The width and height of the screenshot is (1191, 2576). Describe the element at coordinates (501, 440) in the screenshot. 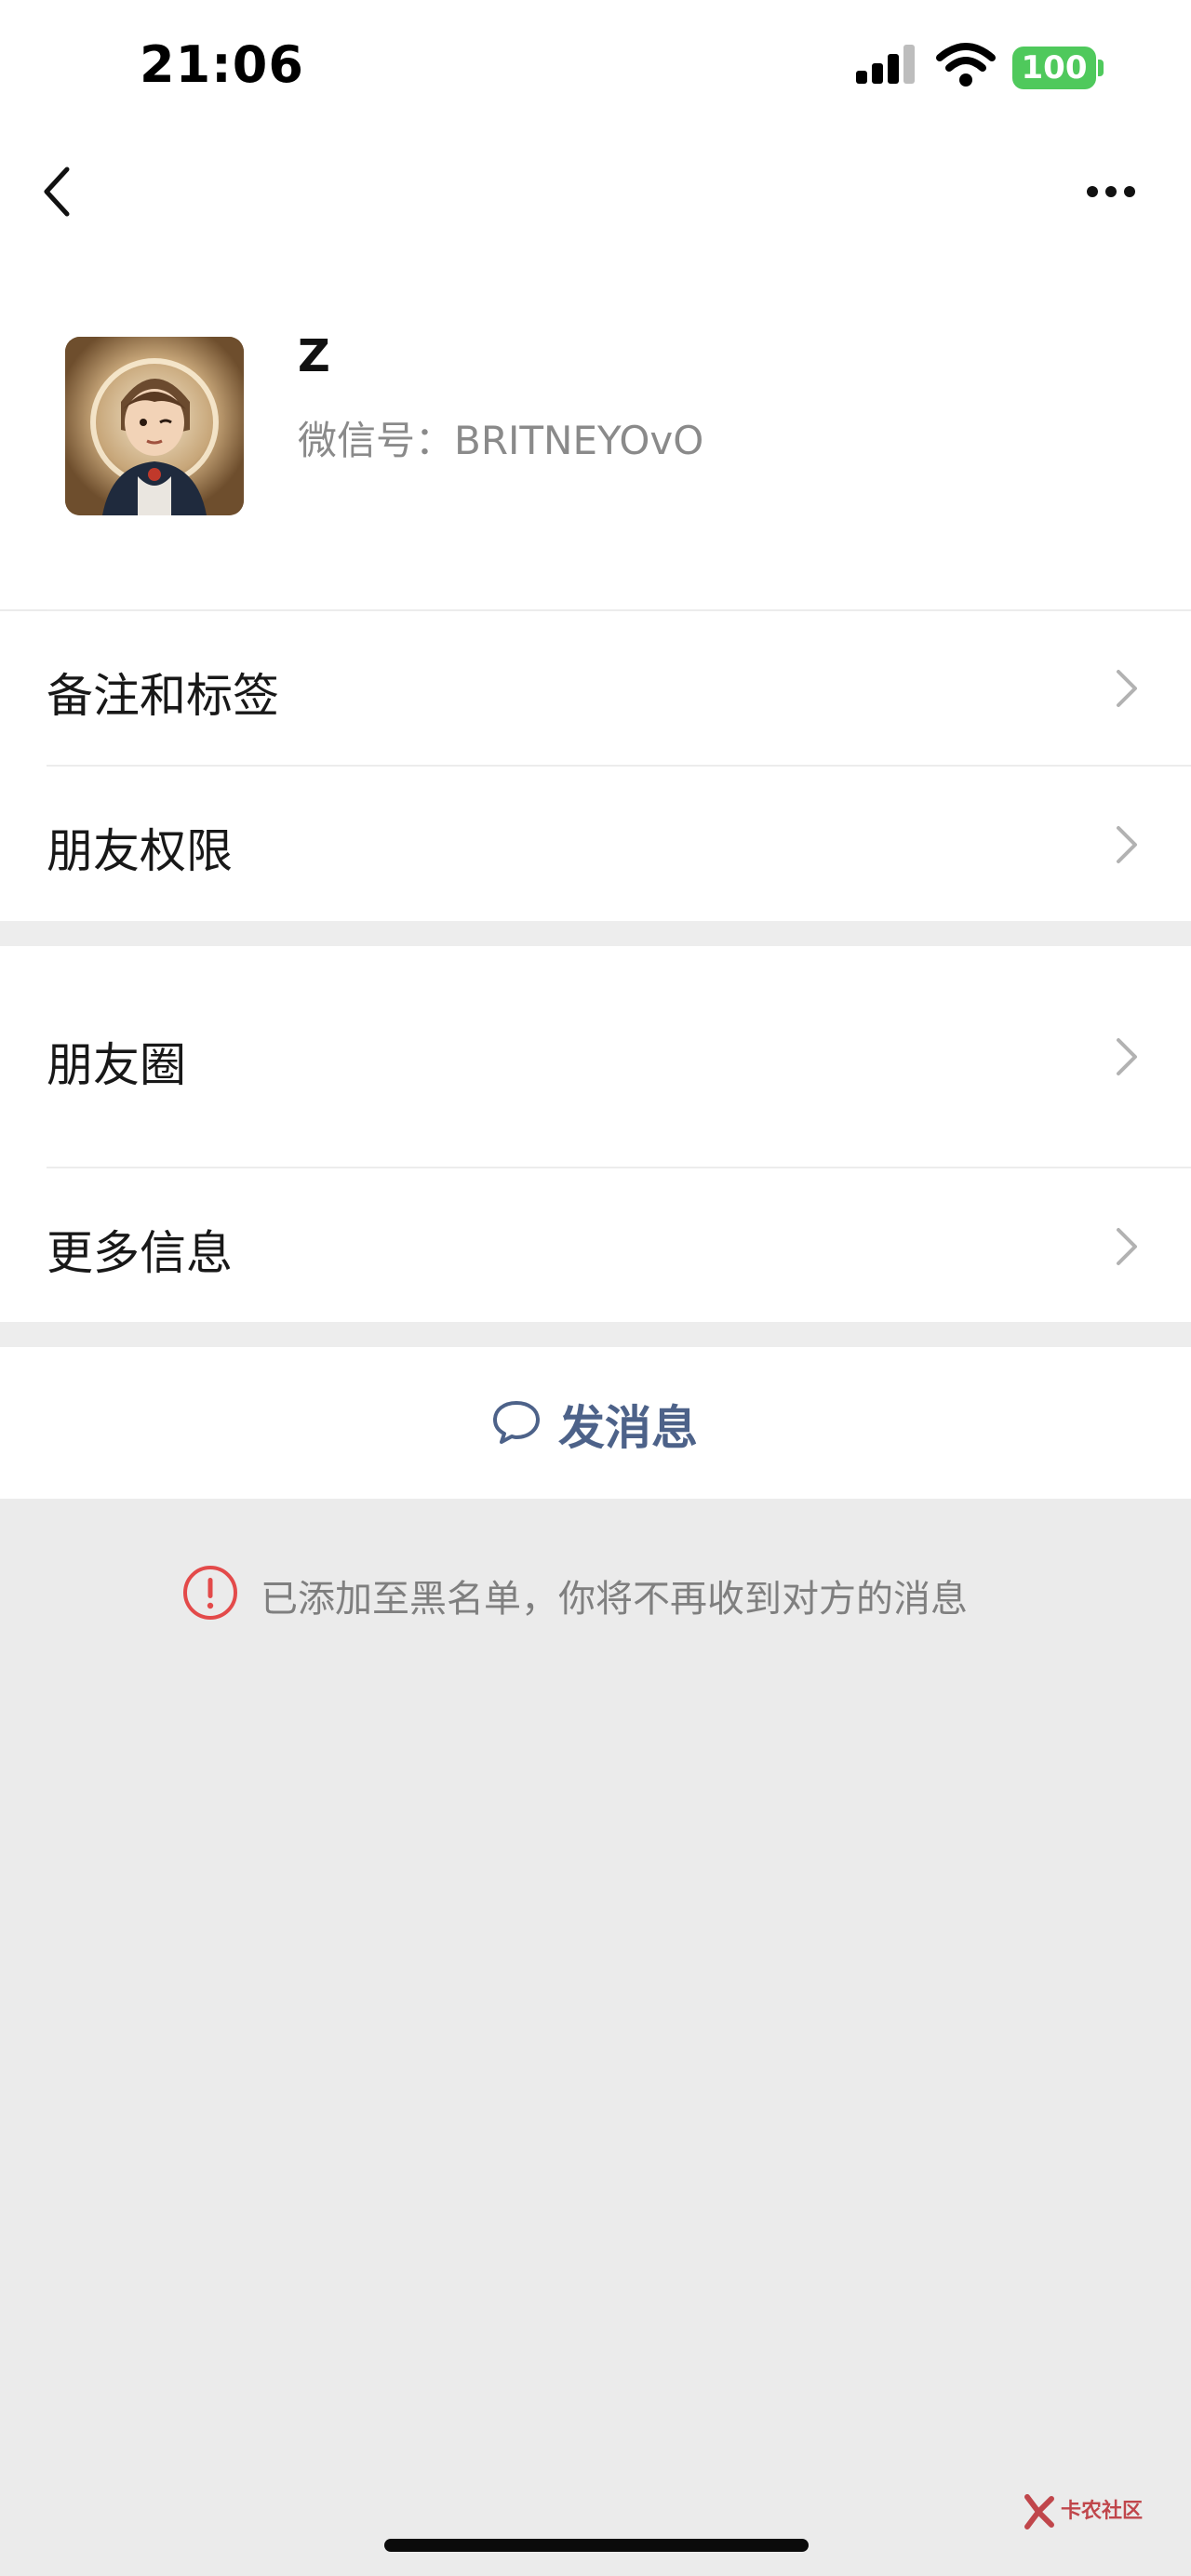

I see `wechat-id: 微信号：BRITNEYOvO` at that location.